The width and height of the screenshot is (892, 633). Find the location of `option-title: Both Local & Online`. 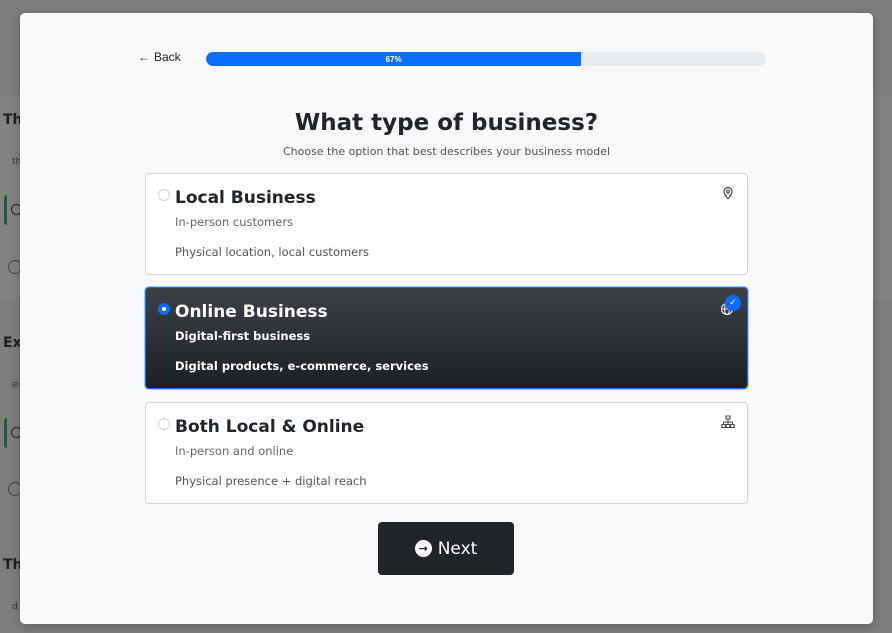

option-title: Both Local & Online is located at coordinates (270, 427).